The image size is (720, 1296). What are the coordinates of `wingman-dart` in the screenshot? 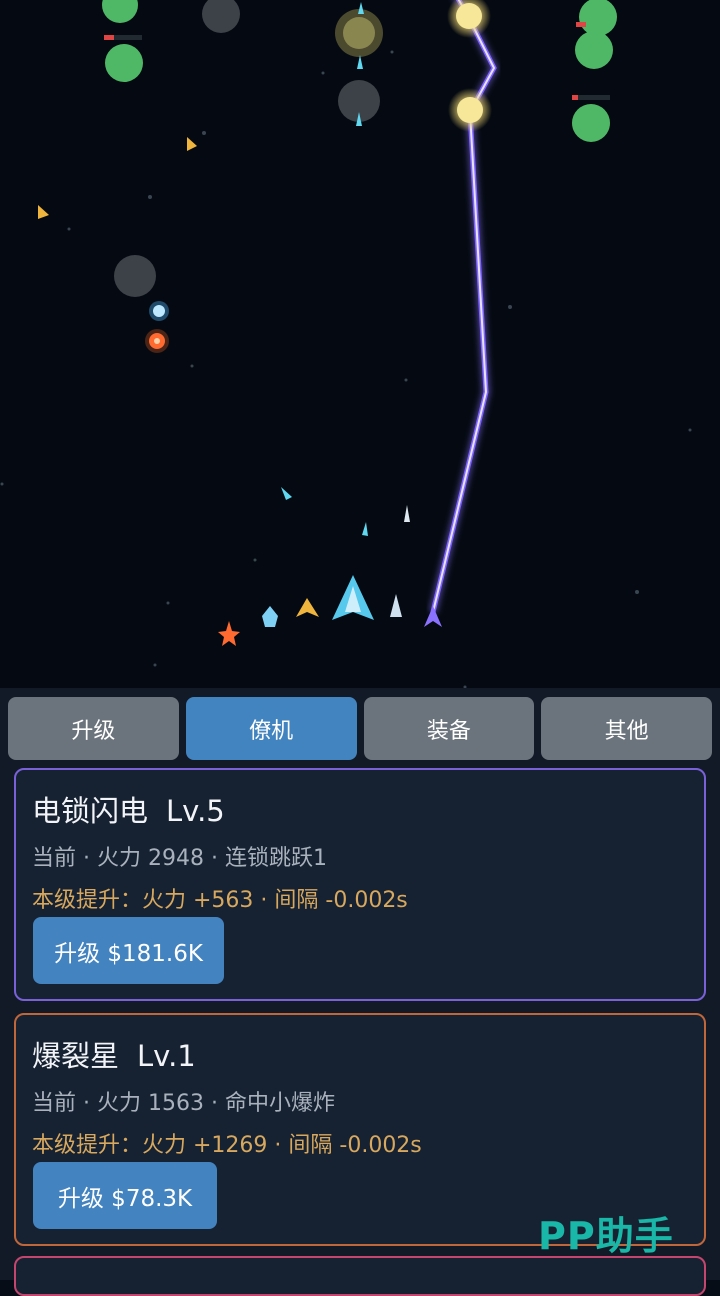 It's located at (396, 605).